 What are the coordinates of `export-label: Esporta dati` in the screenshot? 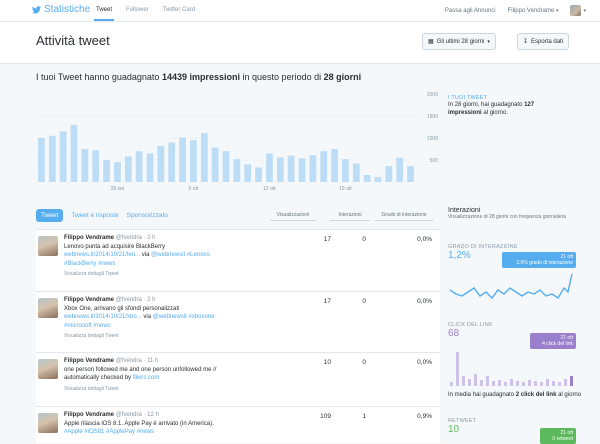 It's located at (547, 41).